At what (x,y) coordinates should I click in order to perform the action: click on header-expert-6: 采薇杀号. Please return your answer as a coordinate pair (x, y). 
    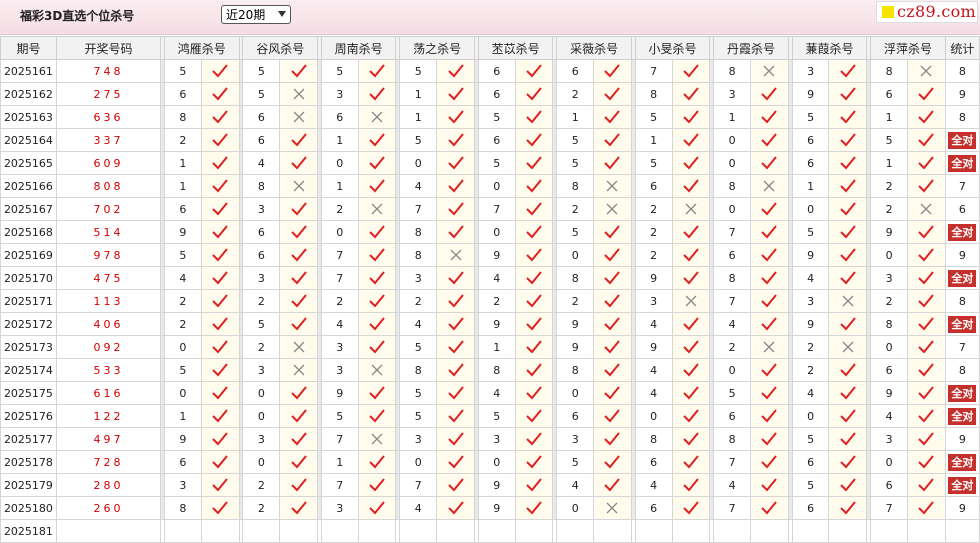
    Looking at the image, I should click on (594, 48).